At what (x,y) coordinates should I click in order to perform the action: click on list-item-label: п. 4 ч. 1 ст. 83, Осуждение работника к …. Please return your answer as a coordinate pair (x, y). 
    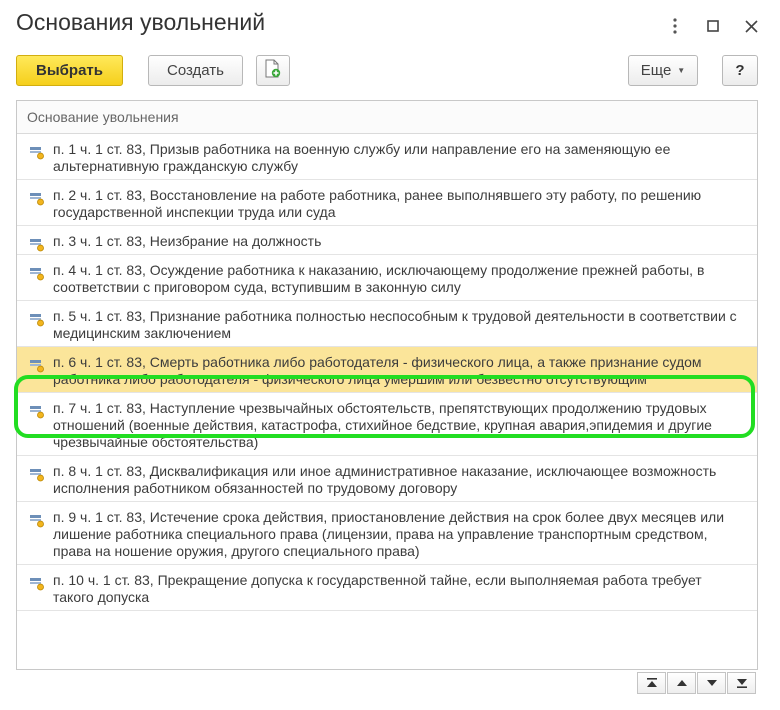
    Looking at the image, I should click on (379, 278).